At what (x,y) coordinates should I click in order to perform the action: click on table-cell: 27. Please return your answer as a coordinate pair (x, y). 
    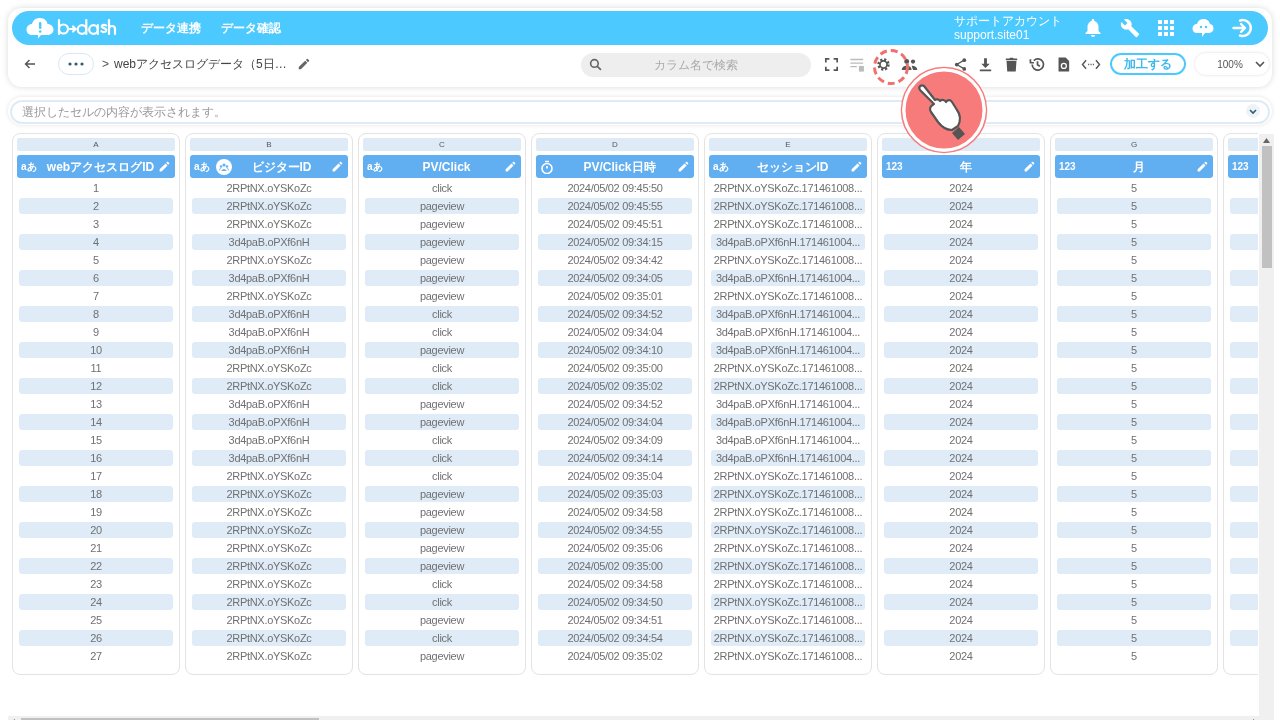
    Looking at the image, I should click on (96, 656).